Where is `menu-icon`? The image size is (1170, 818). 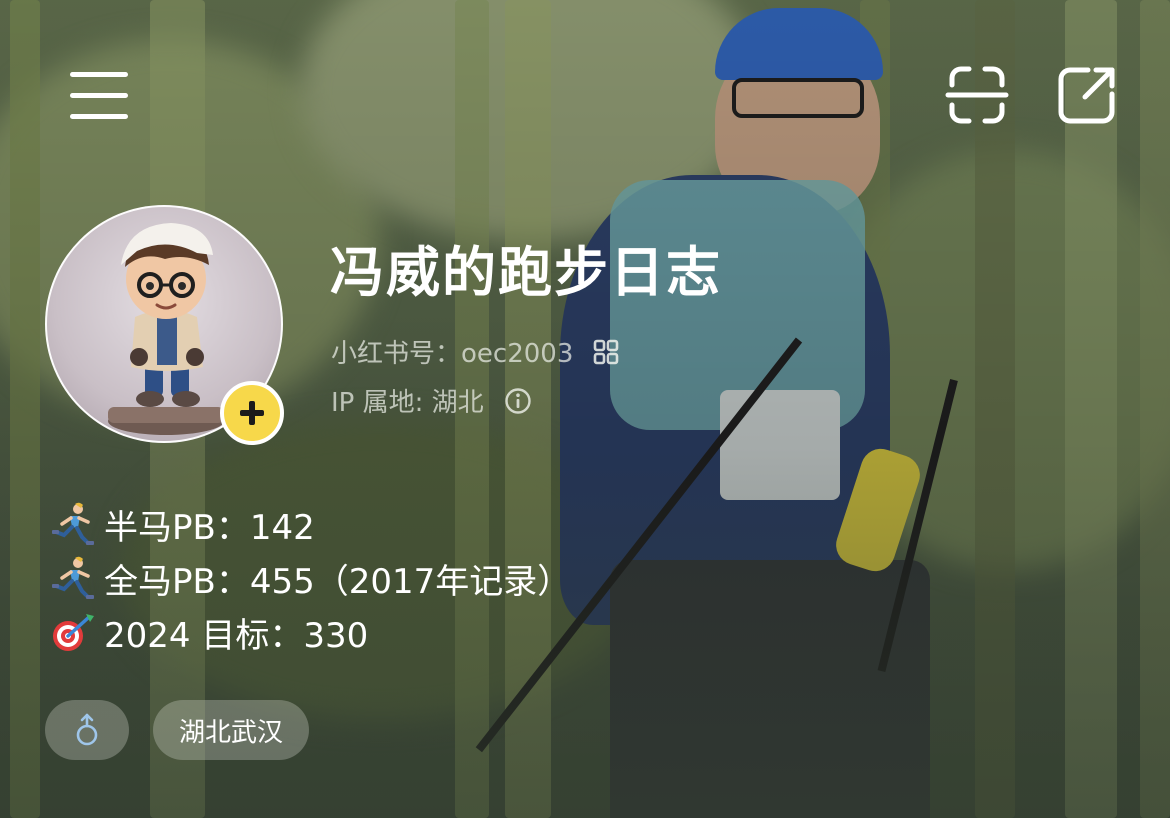 menu-icon is located at coordinates (99, 95).